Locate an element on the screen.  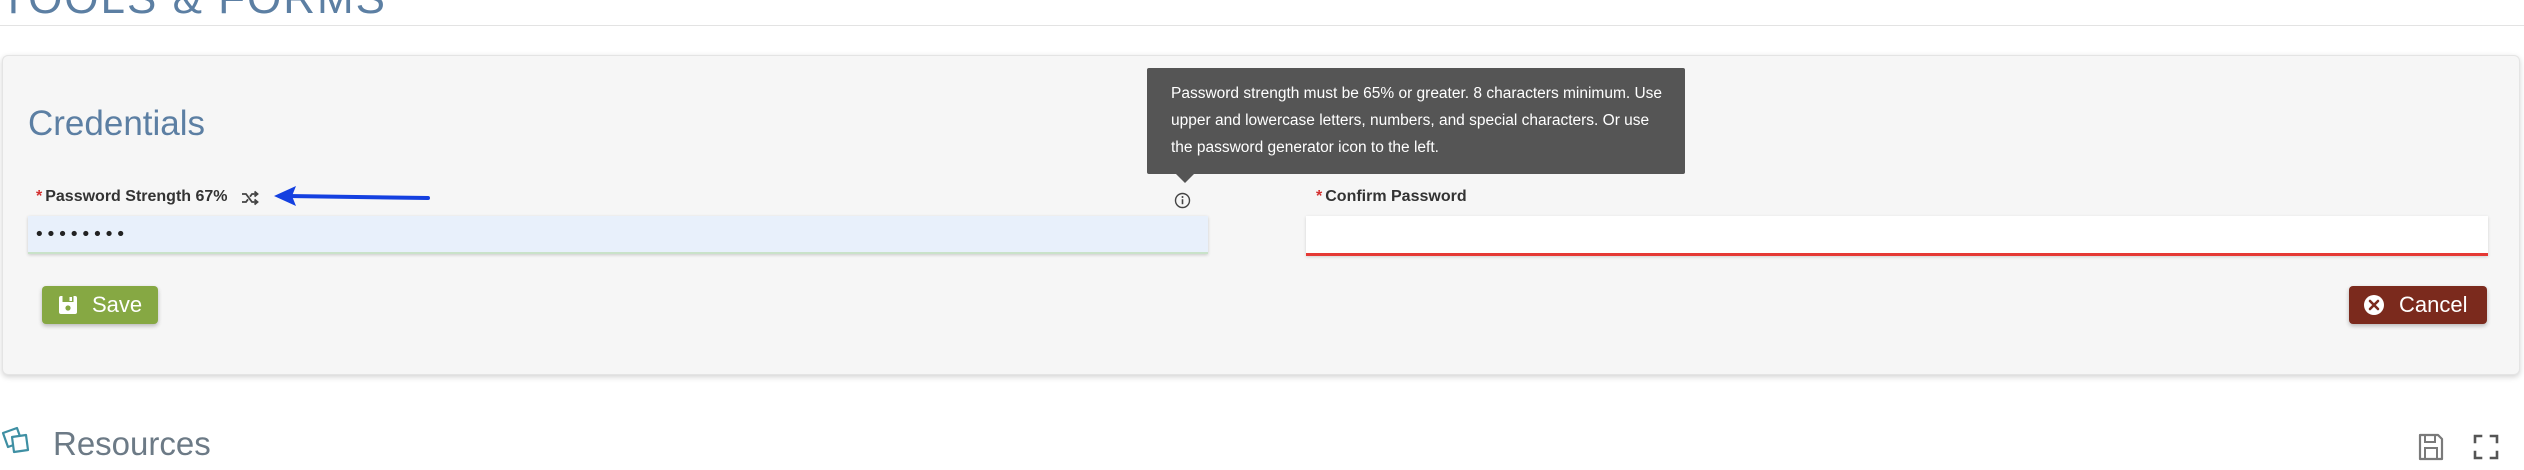
save-button: Save is located at coordinates (100, 305).